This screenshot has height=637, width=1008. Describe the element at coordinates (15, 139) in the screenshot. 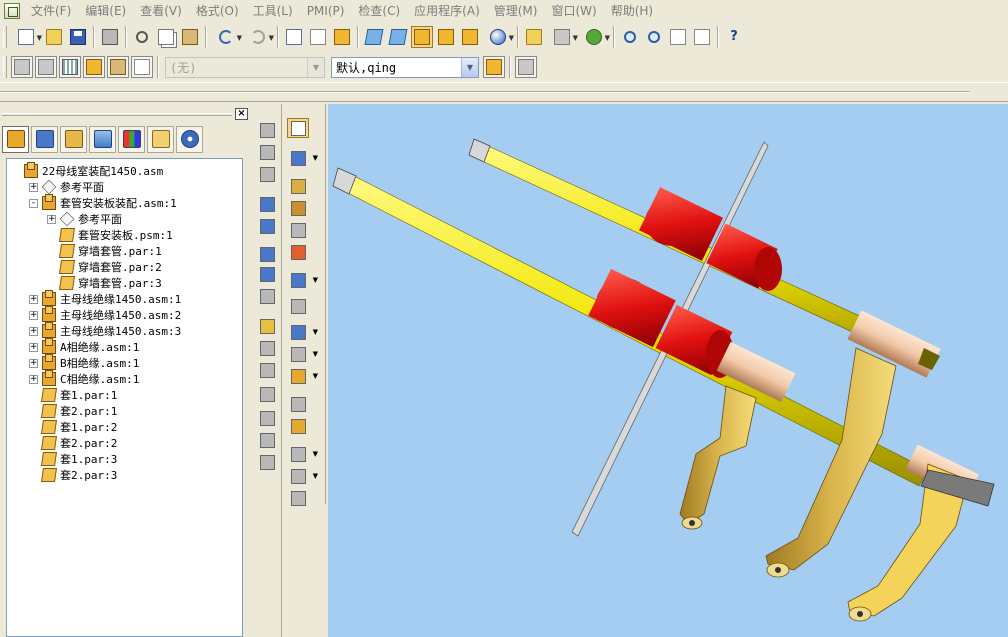

I see `tab-assembly-tree` at that location.